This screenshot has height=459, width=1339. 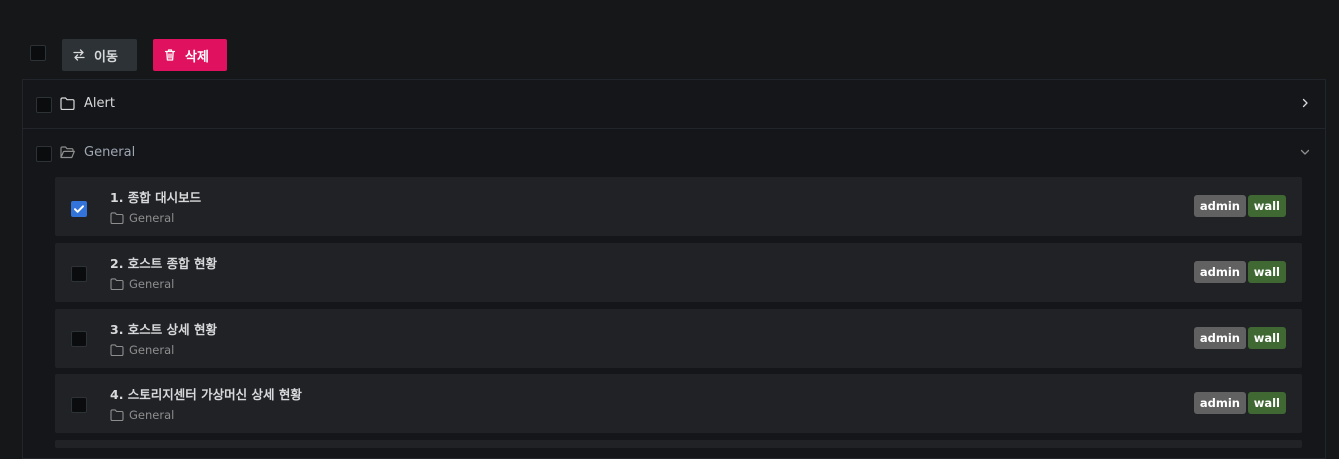 I want to click on folder-name-alert: Alert, so click(x=99, y=103).